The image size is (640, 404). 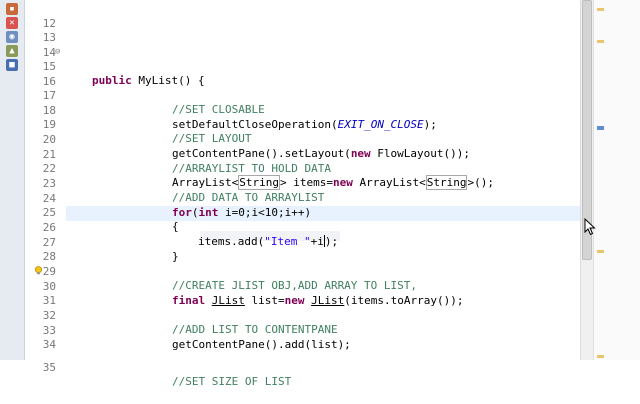 What do you see at coordinates (290, 198) in the screenshot?
I see `code-line: 24 for(int i=0;i<10;i++)` at bounding box center [290, 198].